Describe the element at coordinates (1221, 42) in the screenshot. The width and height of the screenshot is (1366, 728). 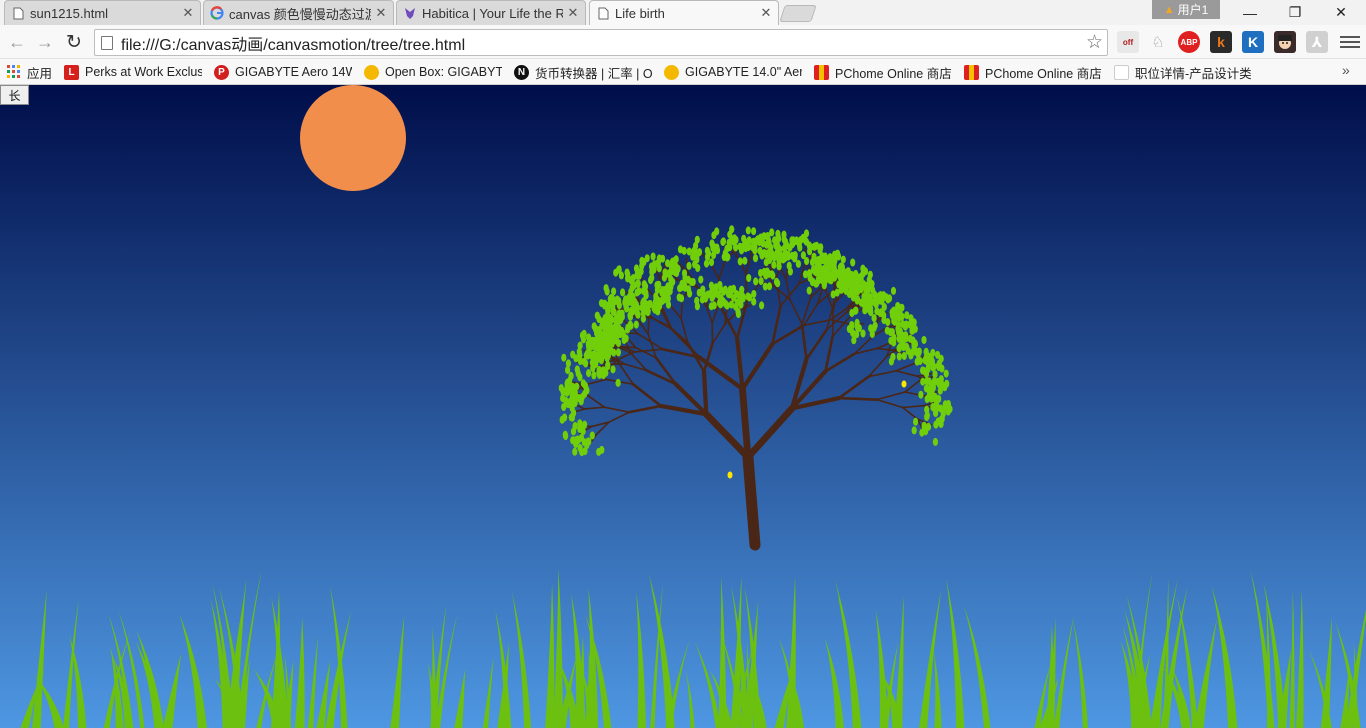
I see `k-orange-icon: k` at that location.